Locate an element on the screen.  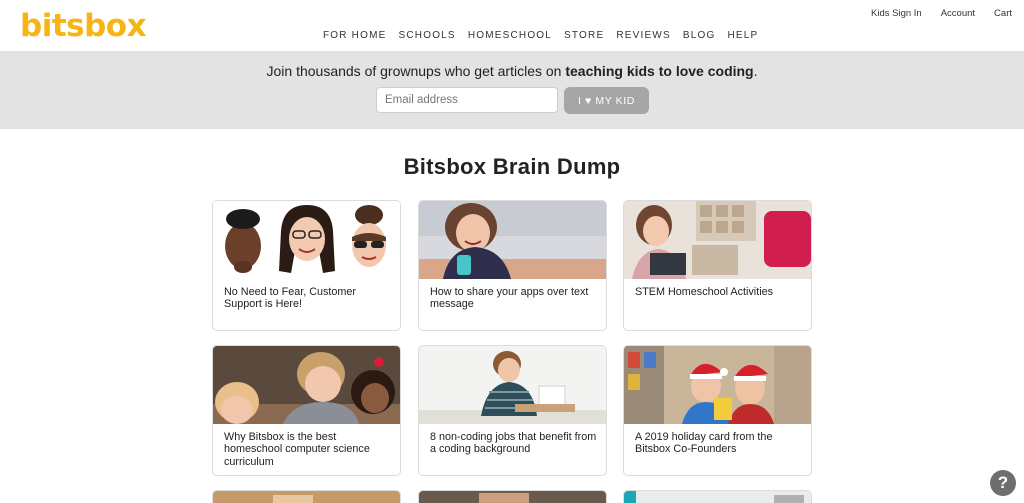
account-link: Account is located at coordinates (958, 14).